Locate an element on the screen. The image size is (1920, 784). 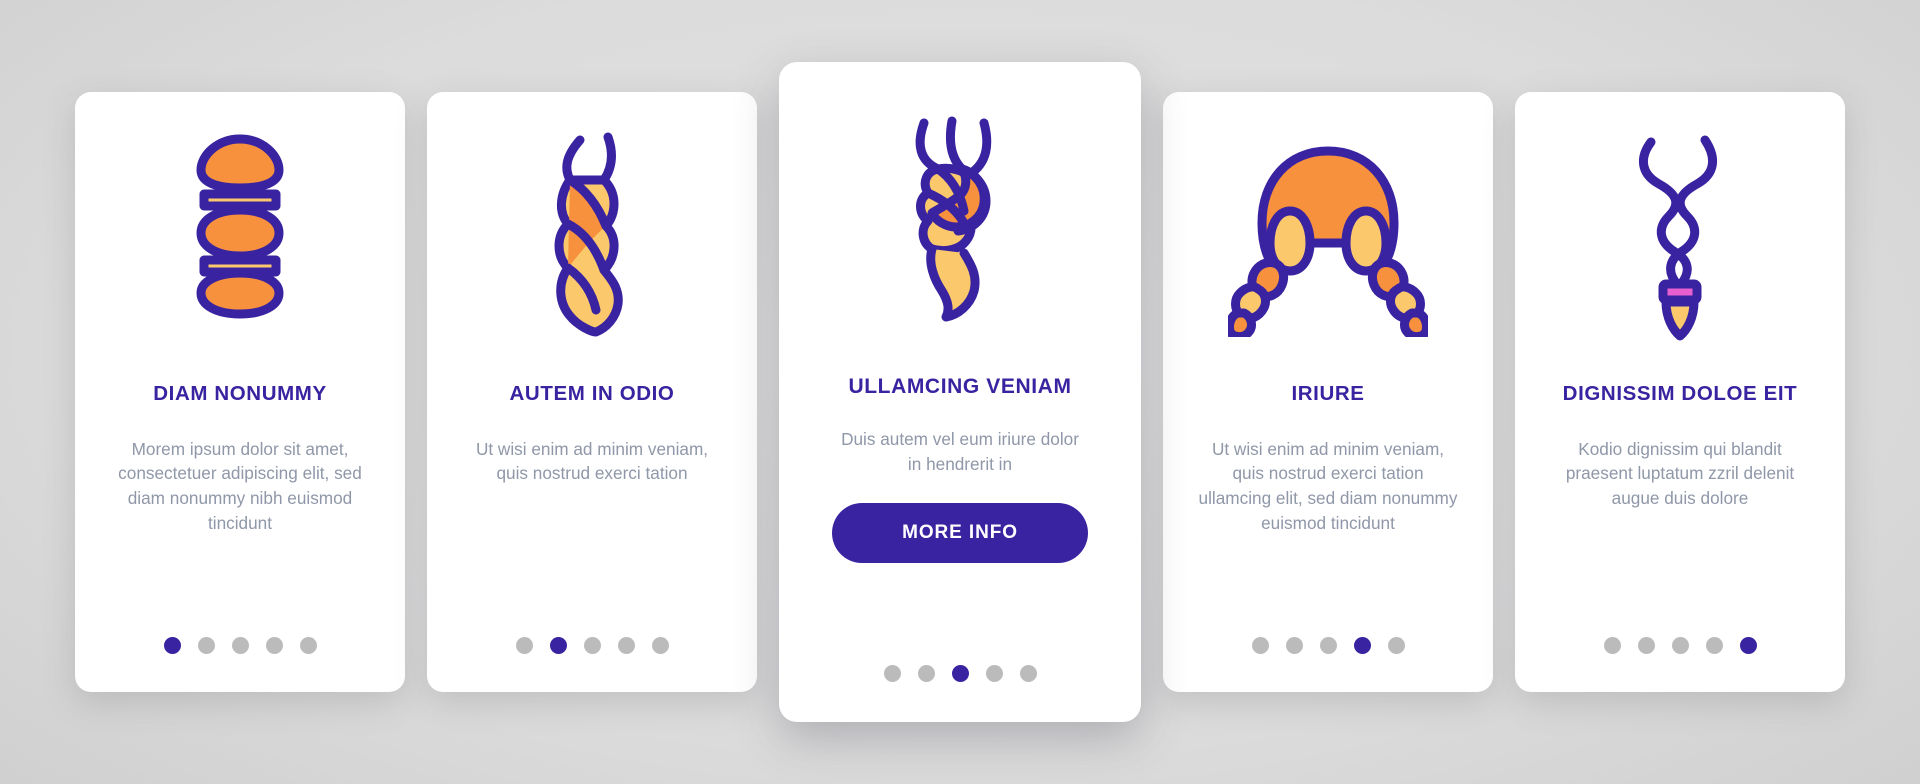
twisted-lock-hair-tie-icon is located at coordinates (1680, 237).